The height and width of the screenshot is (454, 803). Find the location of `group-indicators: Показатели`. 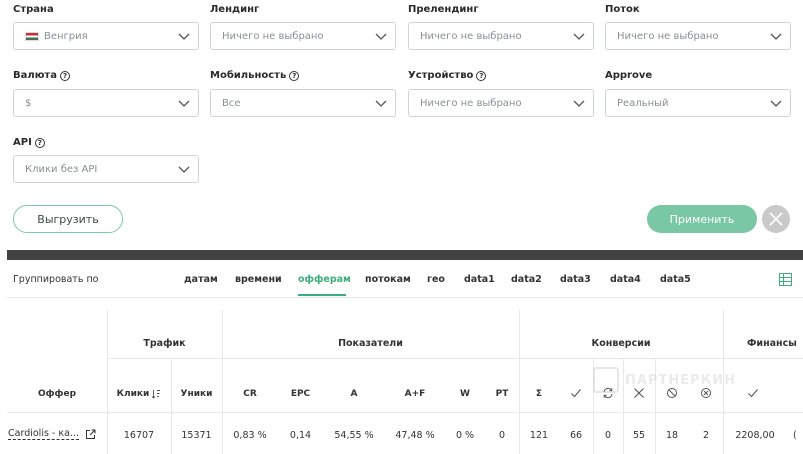

group-indicators: Показатели is located at coordinates (370, 343).